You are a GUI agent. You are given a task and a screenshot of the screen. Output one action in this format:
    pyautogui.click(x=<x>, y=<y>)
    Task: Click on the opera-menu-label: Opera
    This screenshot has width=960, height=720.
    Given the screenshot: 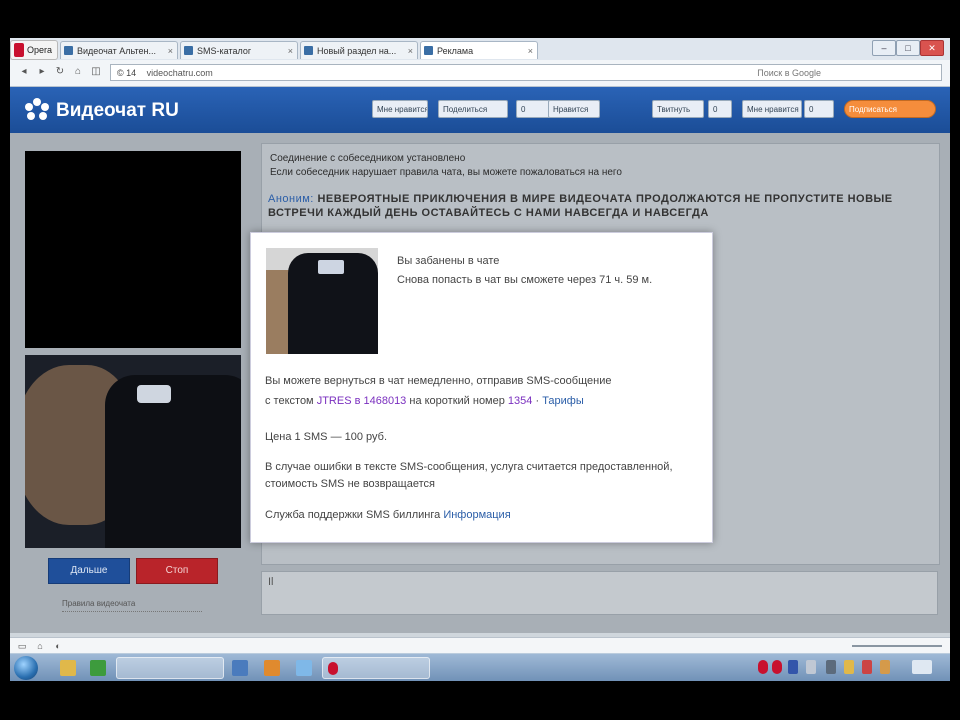 What is the action you would take?
    pyautogui.click(x=40, y=50)
    